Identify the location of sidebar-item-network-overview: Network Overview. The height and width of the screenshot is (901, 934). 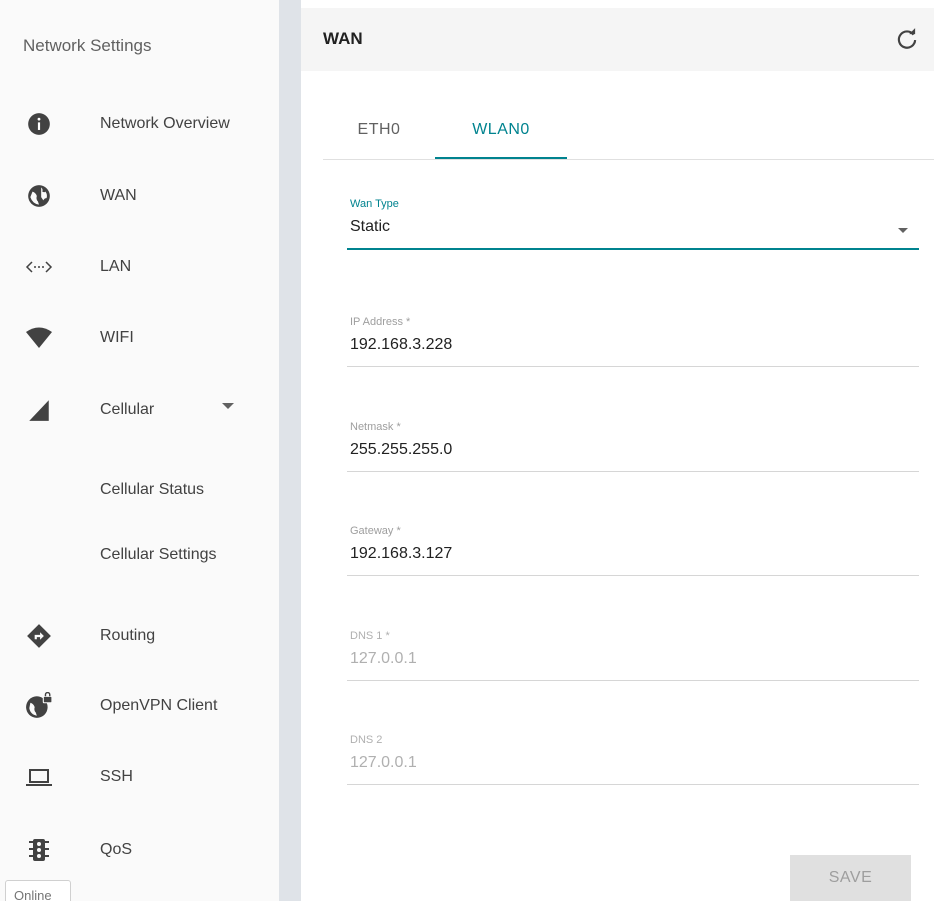
(139, 124).